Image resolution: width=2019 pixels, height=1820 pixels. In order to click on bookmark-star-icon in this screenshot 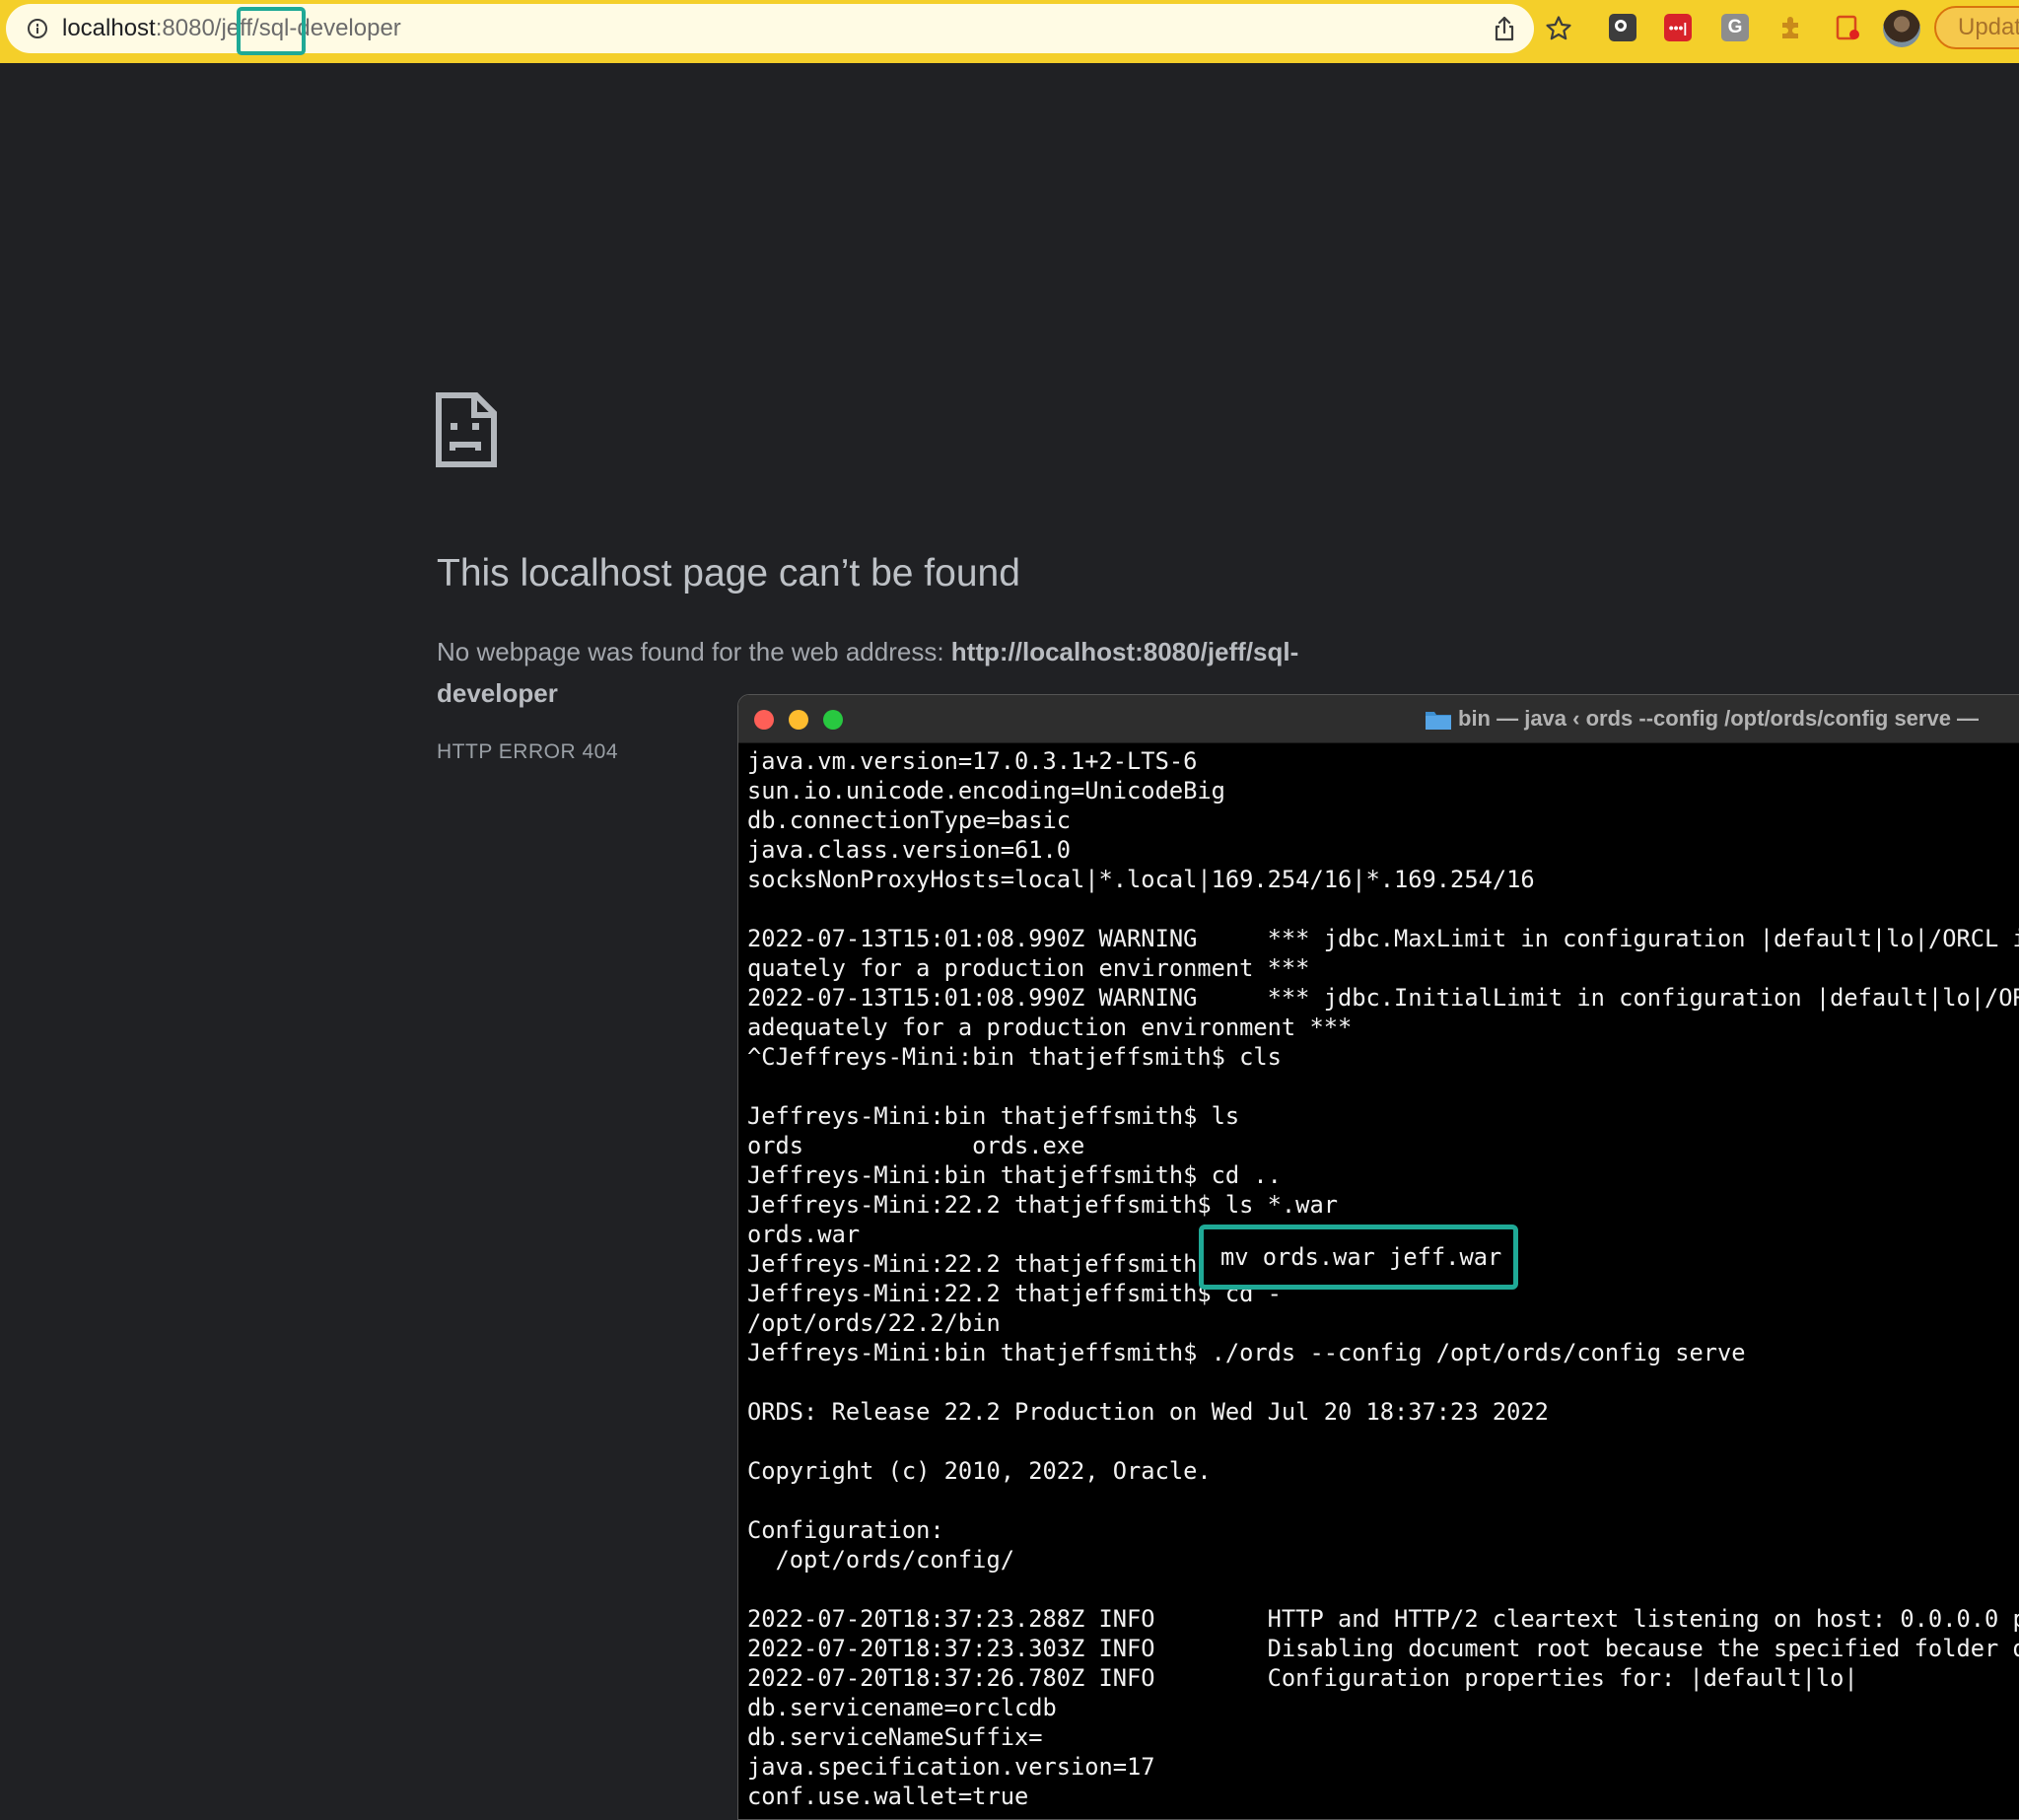, I will do `click(1558, 28)`.